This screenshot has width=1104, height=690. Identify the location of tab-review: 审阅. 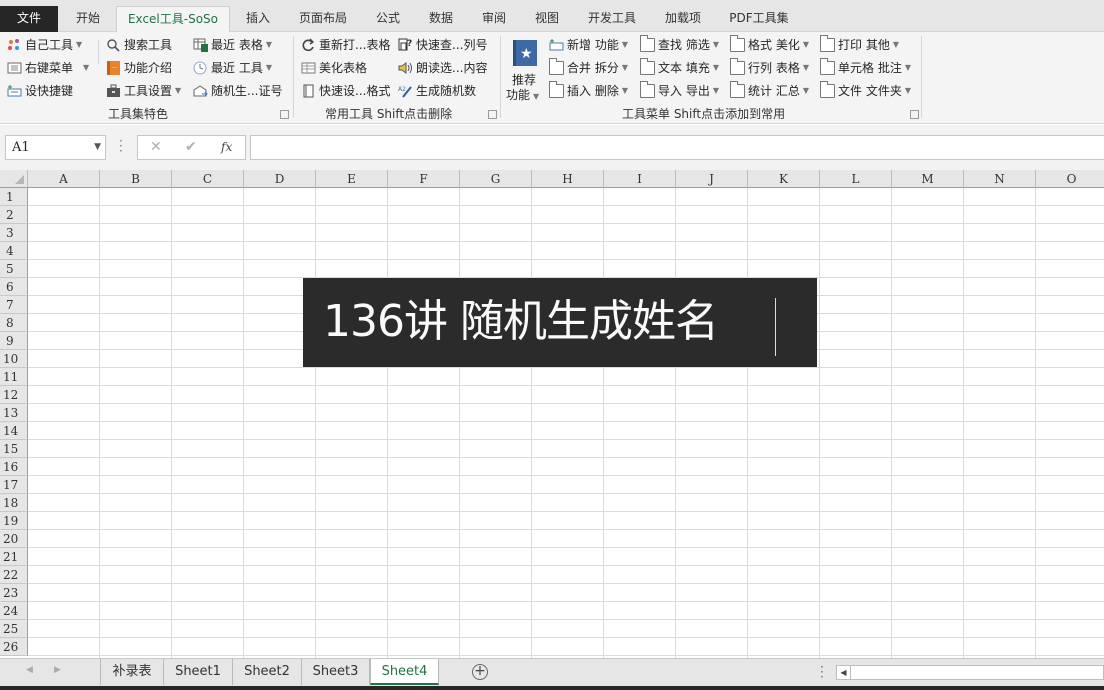
(494, 19).